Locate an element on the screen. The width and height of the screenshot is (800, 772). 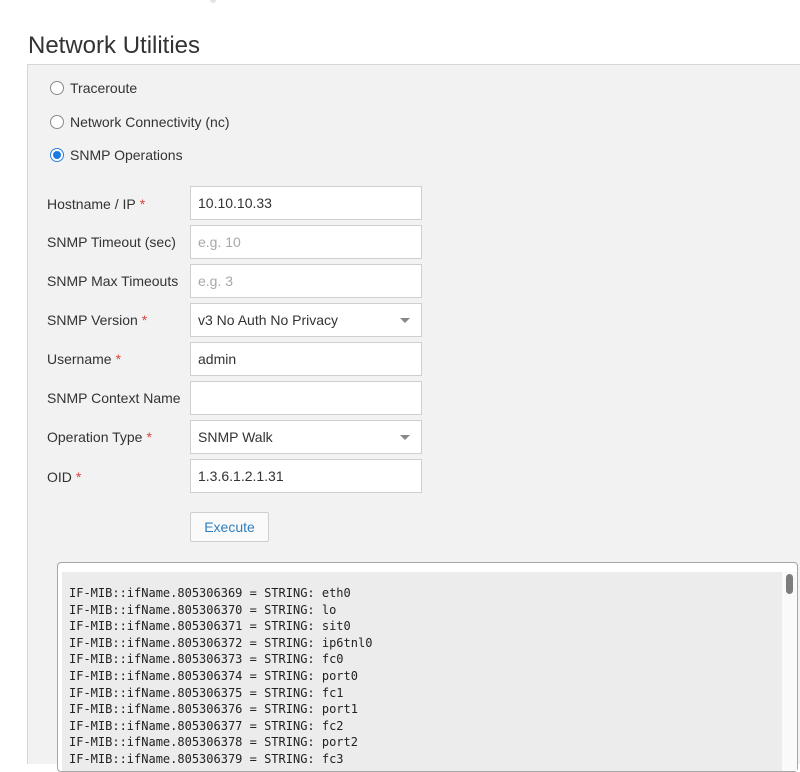
snmp-timeout-label: SNMP Timeout (sec) is located at coordinates (111, 242).